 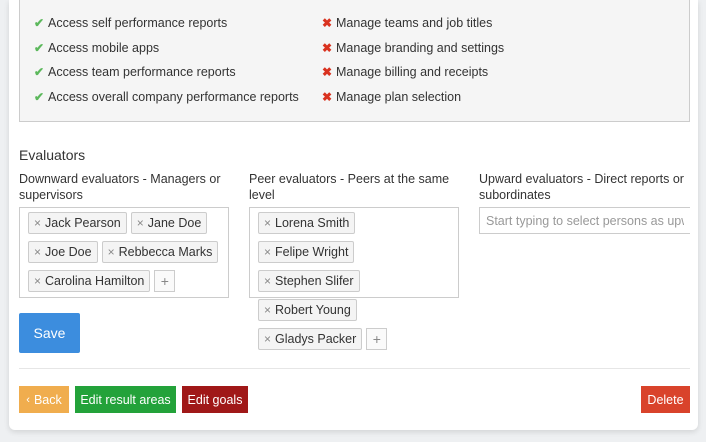 I want to click on evaluator-tag-label: Robert Young, so click(x=313, y=310).